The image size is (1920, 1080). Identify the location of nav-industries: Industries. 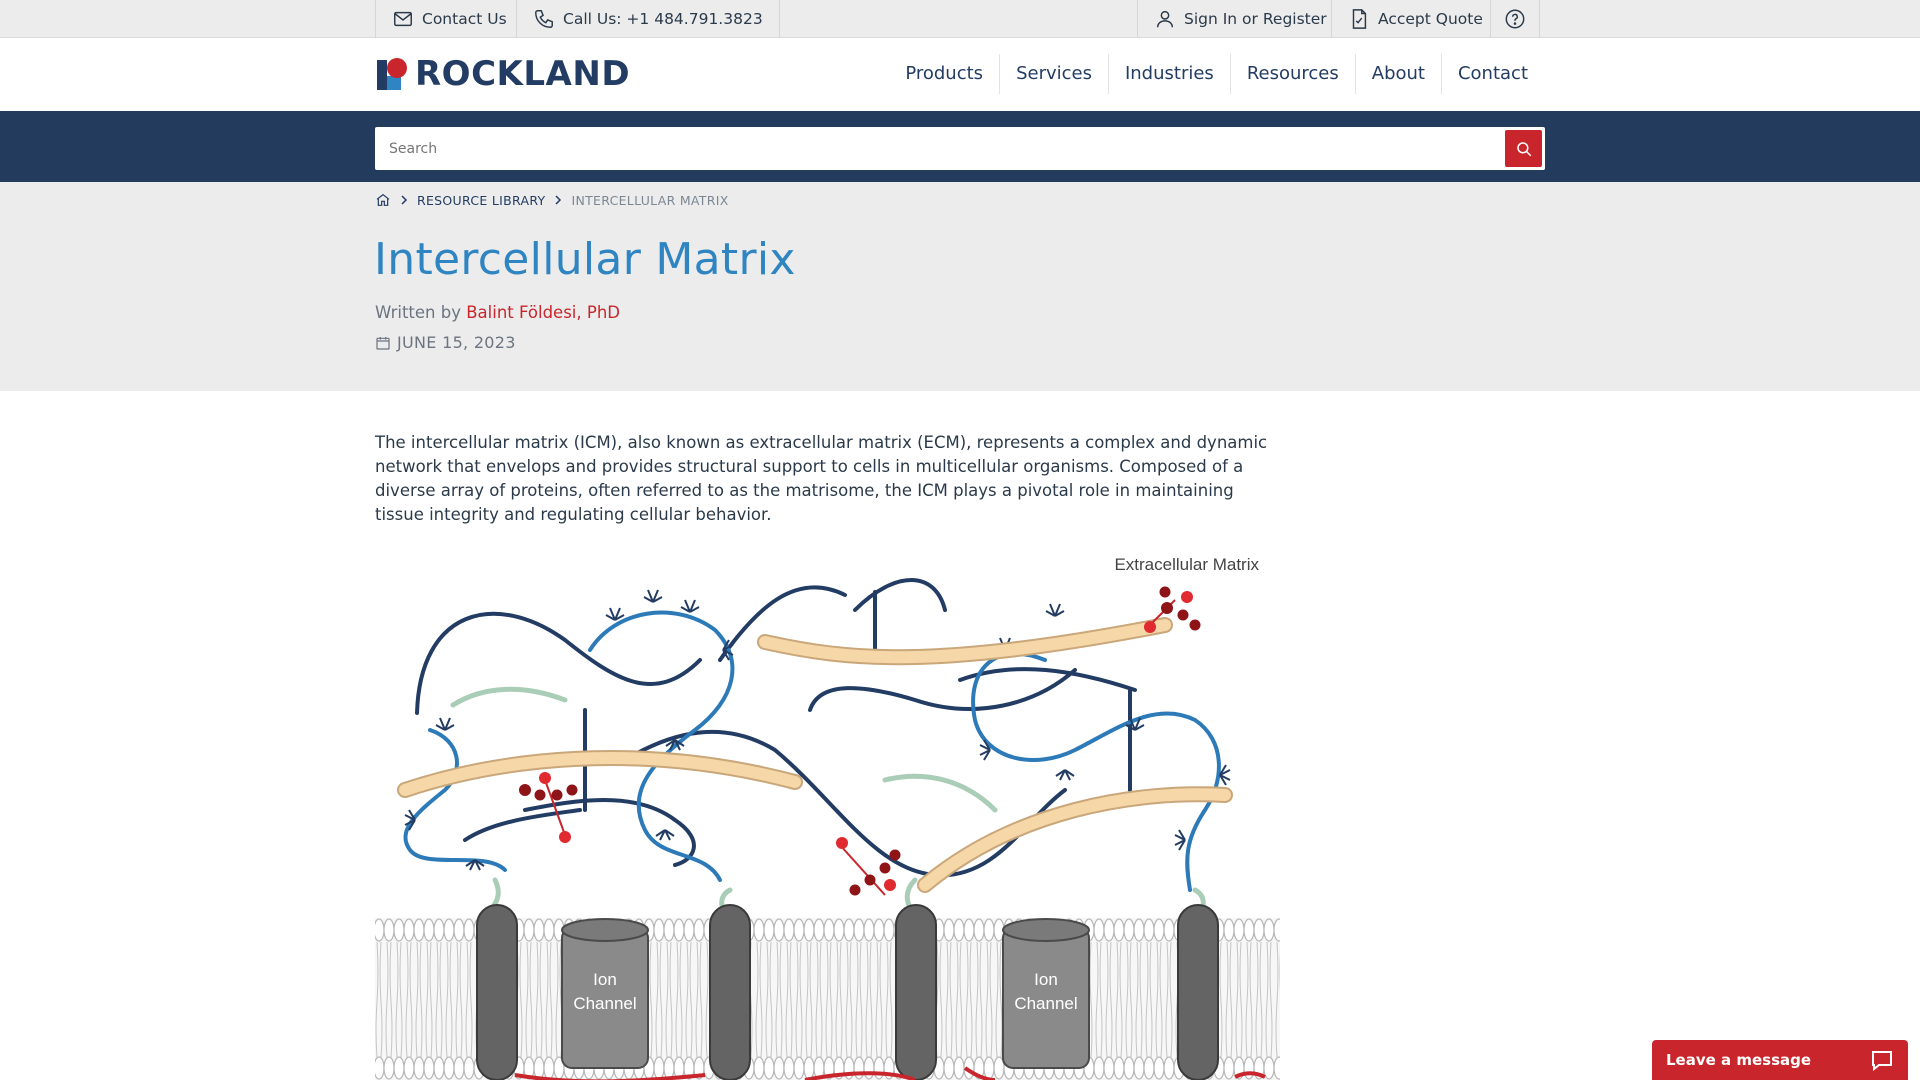
(1168, 74).